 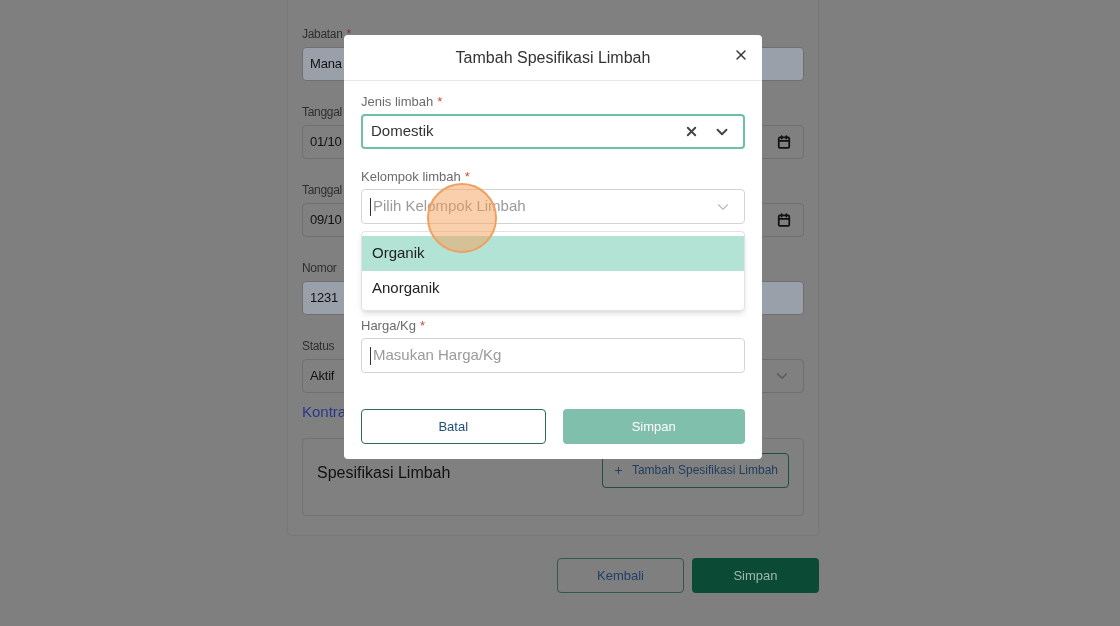 What do you see at coordinates (618, 470) in the screenshot?
I see `plus-icon` at bounding box center [618, 470].